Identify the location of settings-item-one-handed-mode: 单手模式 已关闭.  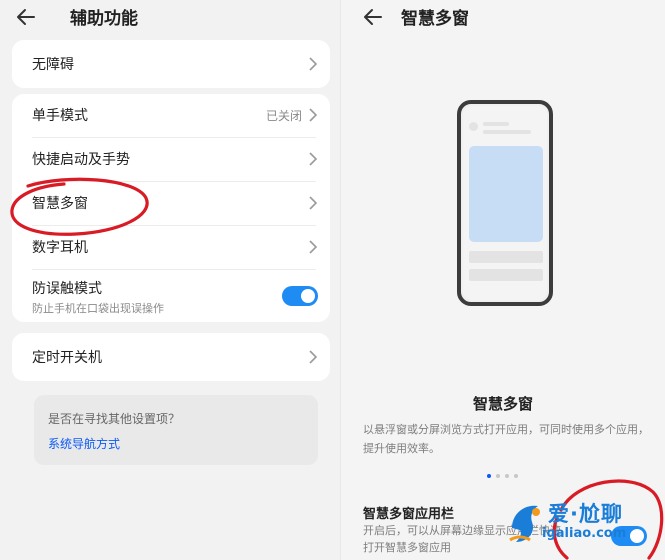
(171, 115).